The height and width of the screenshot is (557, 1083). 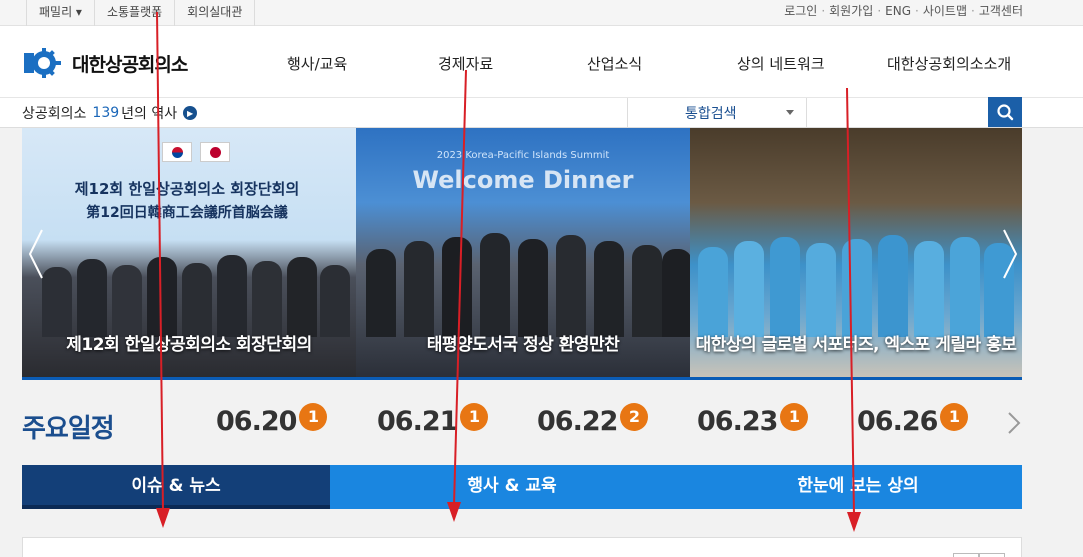 I want to click on search-input, so click(x=898, y=113).